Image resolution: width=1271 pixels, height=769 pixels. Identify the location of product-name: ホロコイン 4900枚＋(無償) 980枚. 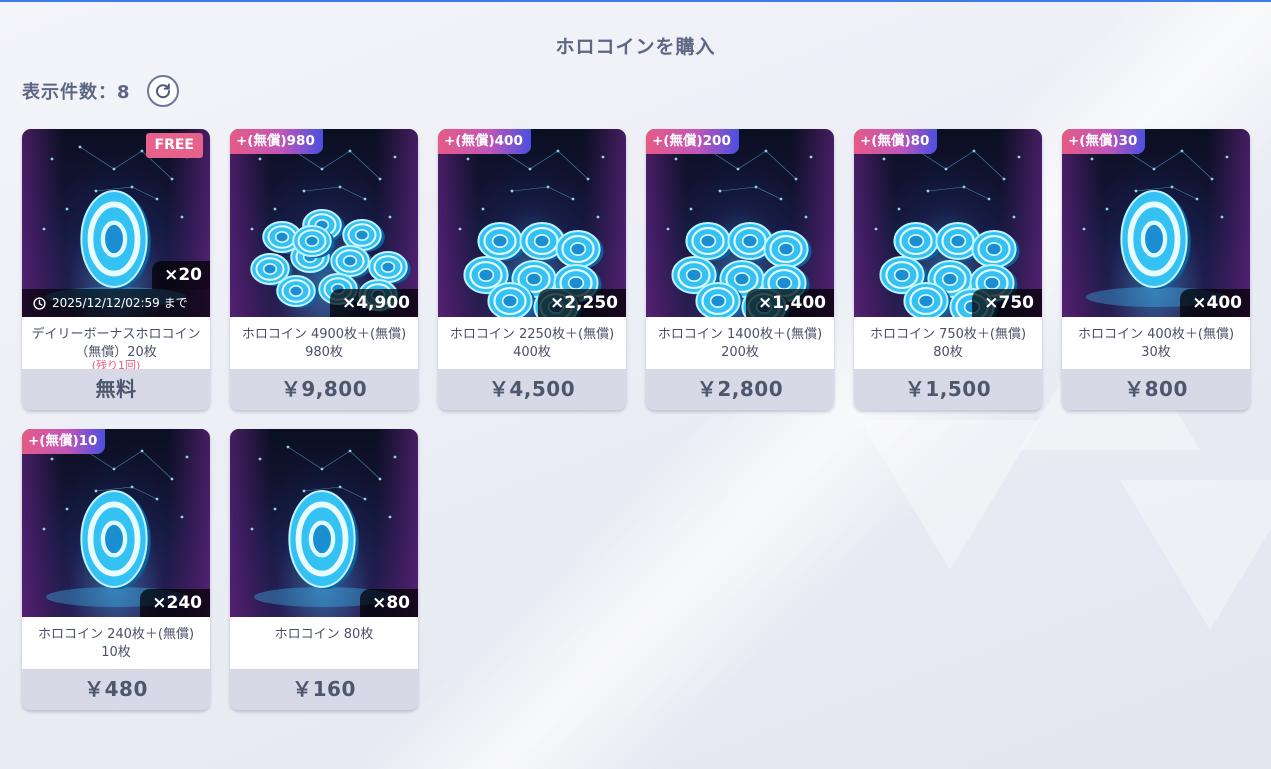
(324, 343).